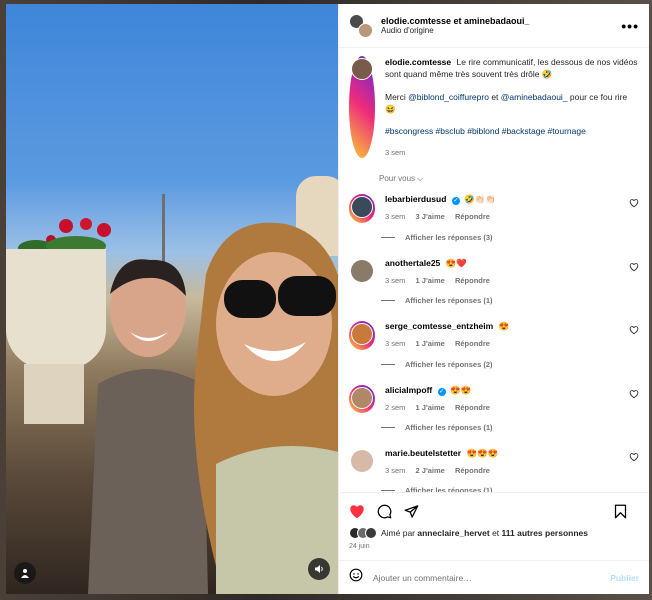 The image size is (652, 600). I want to click on share-icon, so click(411, 511).